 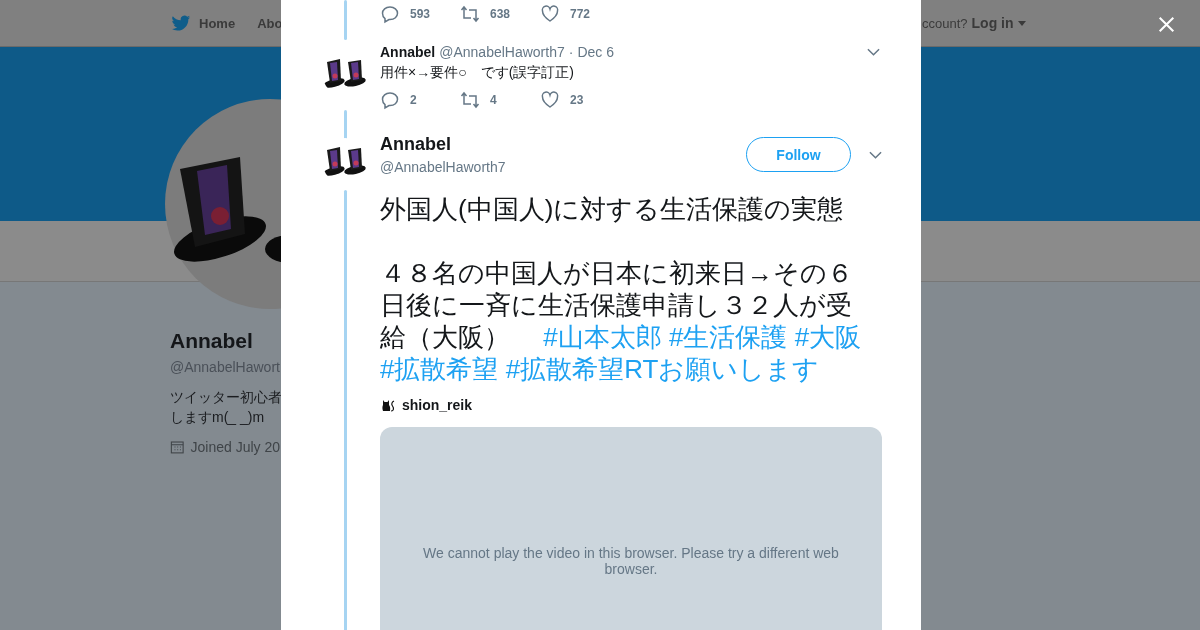 I want to click on tweet-text: 用件×→要件○ です(誤字訂正), so click(x=477, y=73).